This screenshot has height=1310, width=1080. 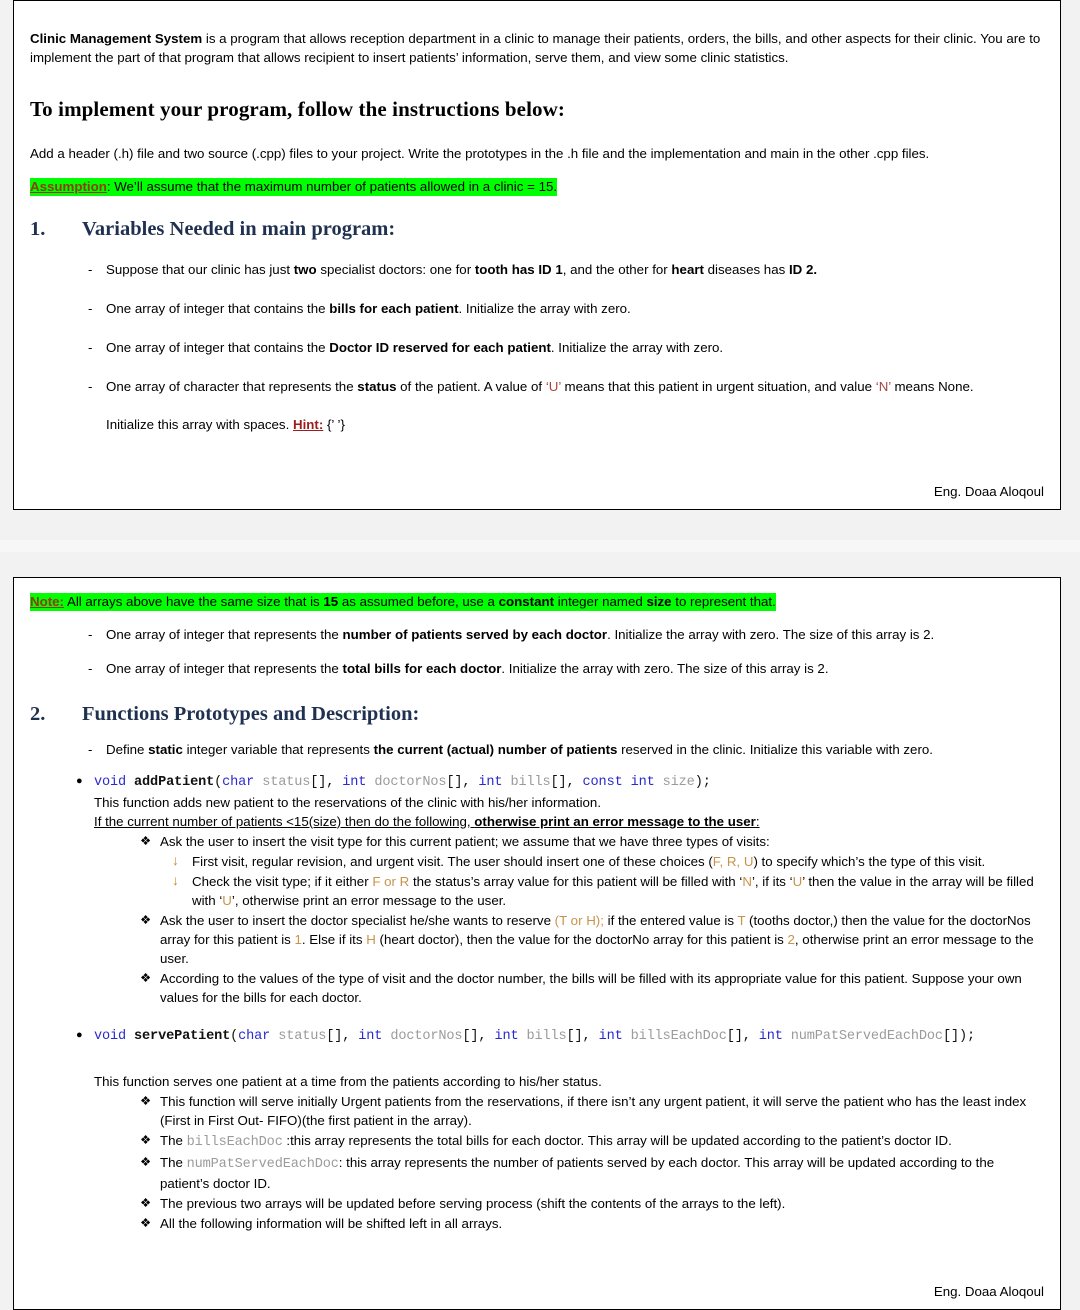 I want to click on text-run: , and the other for, so click(x=617, y=269).